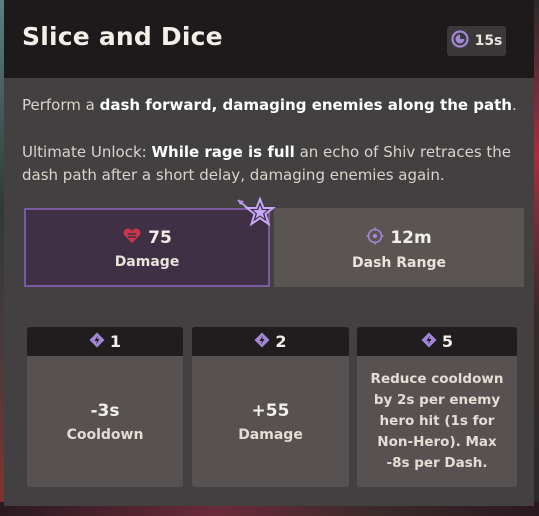  What do you see at coordinates (115, 341) in the screenshot?
I see `upgrade-tier: 1` at bounding box center [115, 341].